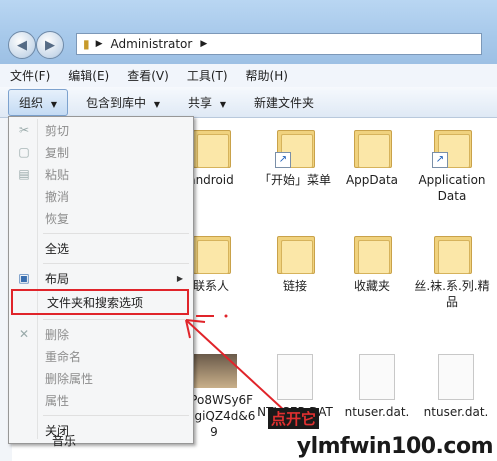  Describe the element at coordinates (294, 418) in the screenshot. I see `annotation-callout: 点开它` at that location.